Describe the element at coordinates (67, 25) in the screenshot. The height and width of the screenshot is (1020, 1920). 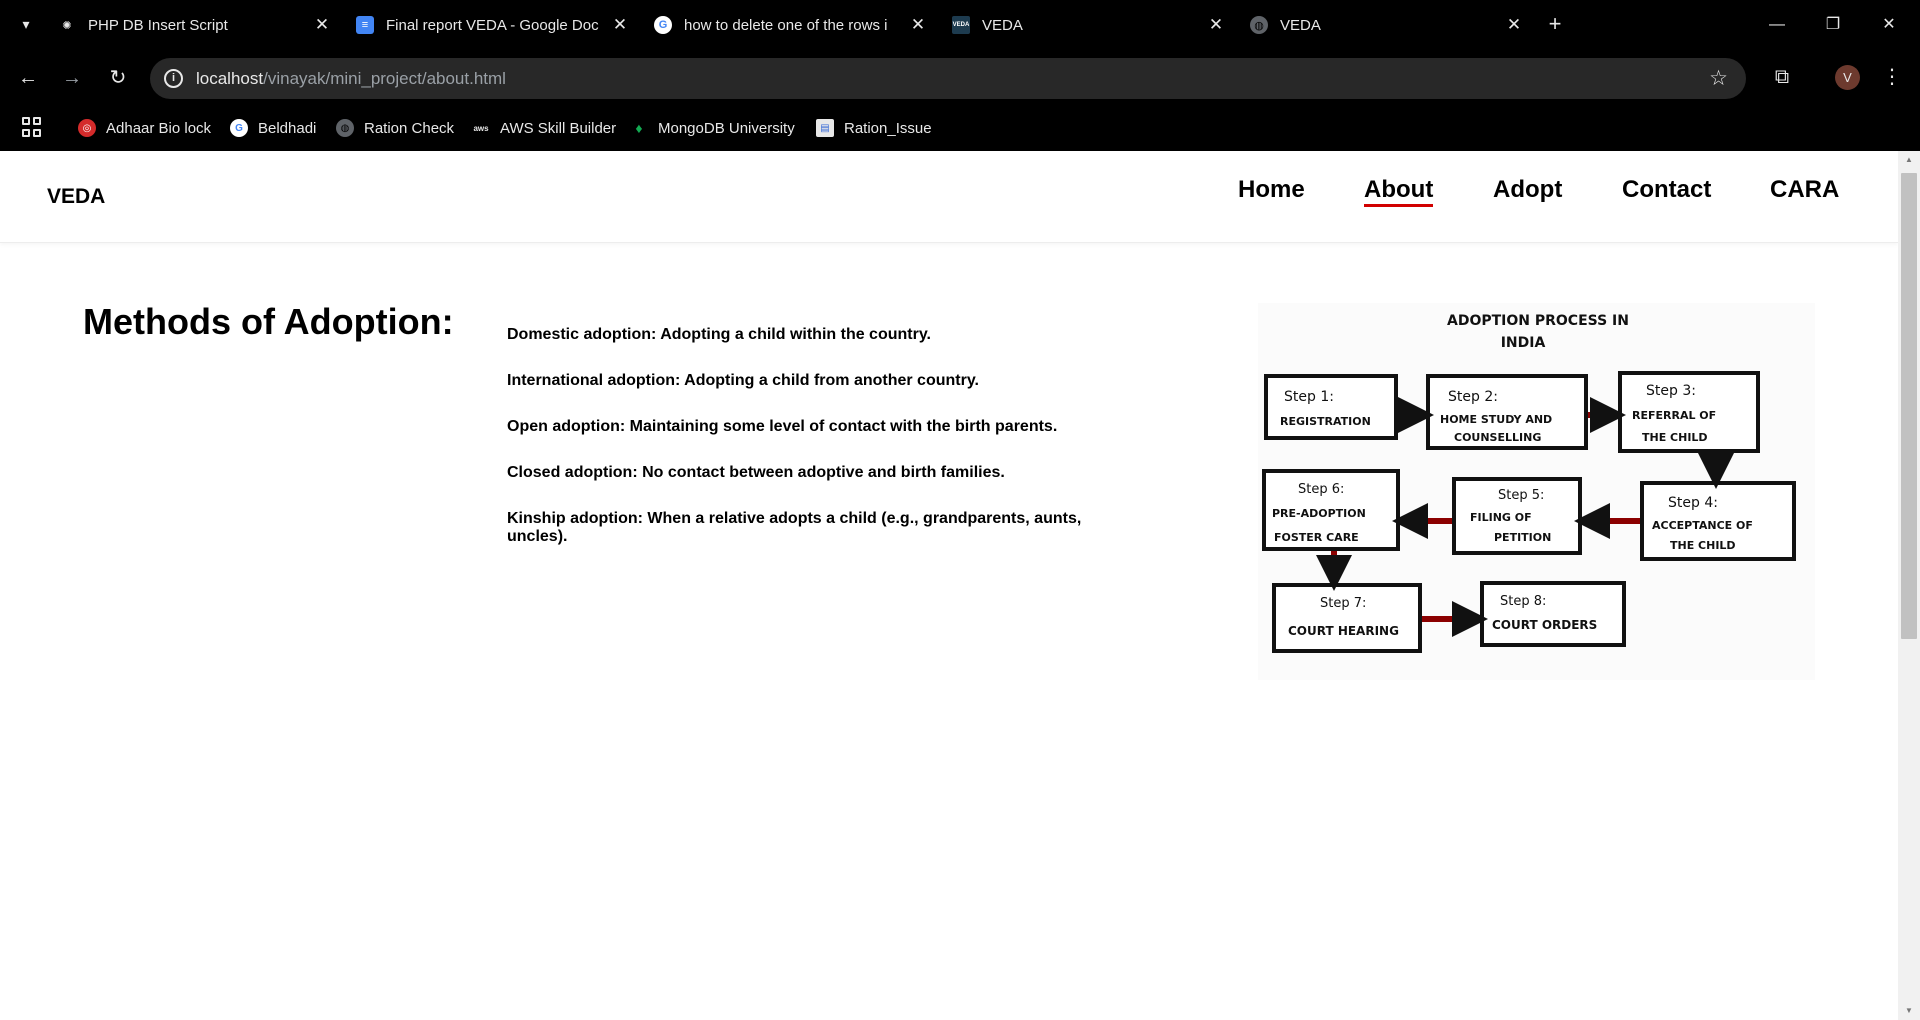
I see `chatgpt-icon: ✺` at that location.